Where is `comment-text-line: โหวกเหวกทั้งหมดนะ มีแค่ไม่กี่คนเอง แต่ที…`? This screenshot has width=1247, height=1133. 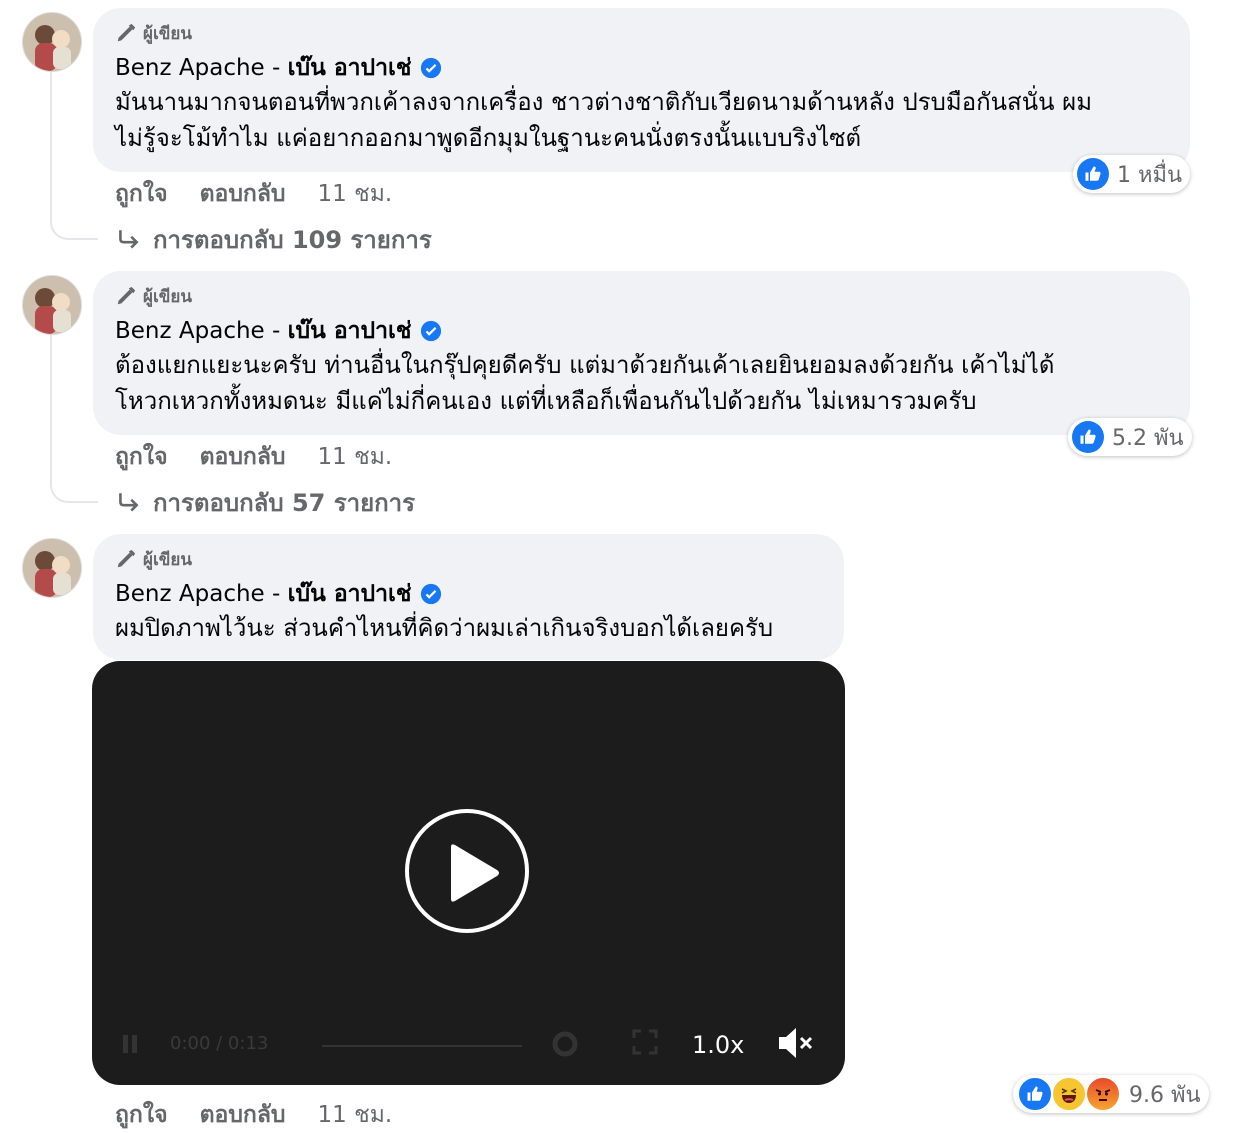 comment-text-line: โหวกเหวกทั้งหมดนะ มีแค่ไม่กี่คนเอง แต่ที… is located at coordinates (546, 401).